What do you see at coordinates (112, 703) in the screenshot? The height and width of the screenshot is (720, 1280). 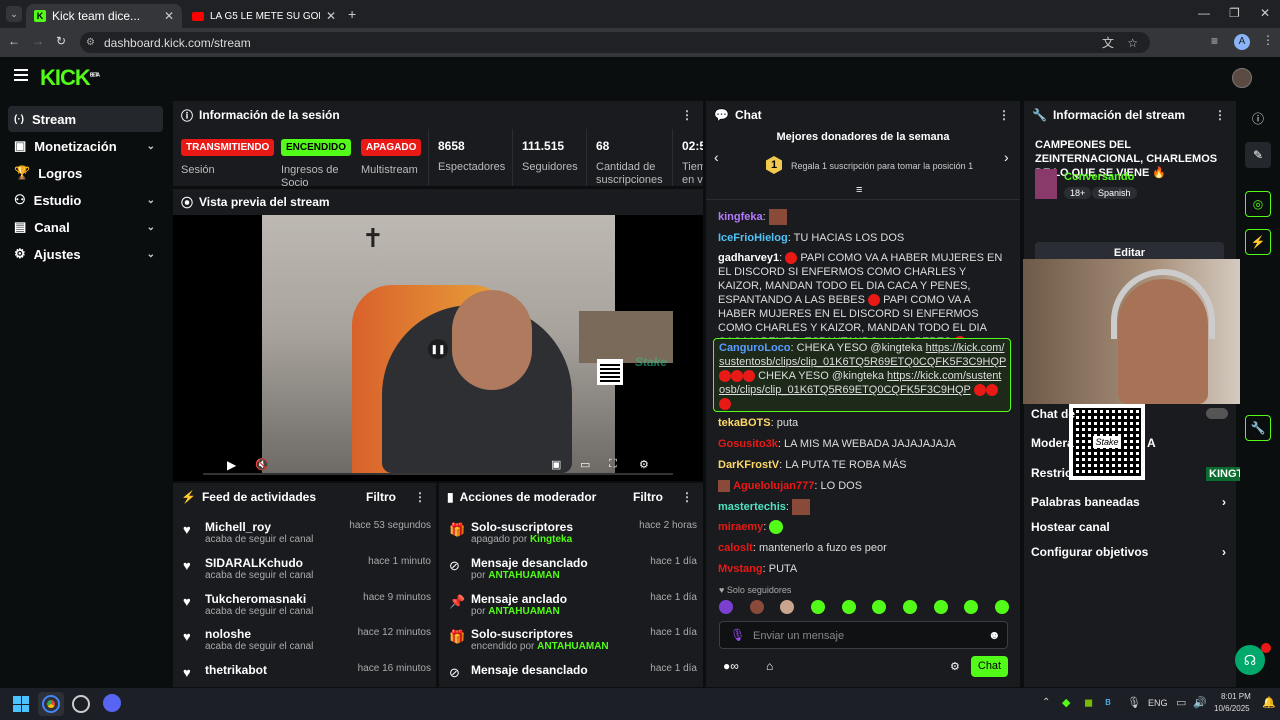 I see `discord-taskbar-icon` at bounding box center [112, 703].